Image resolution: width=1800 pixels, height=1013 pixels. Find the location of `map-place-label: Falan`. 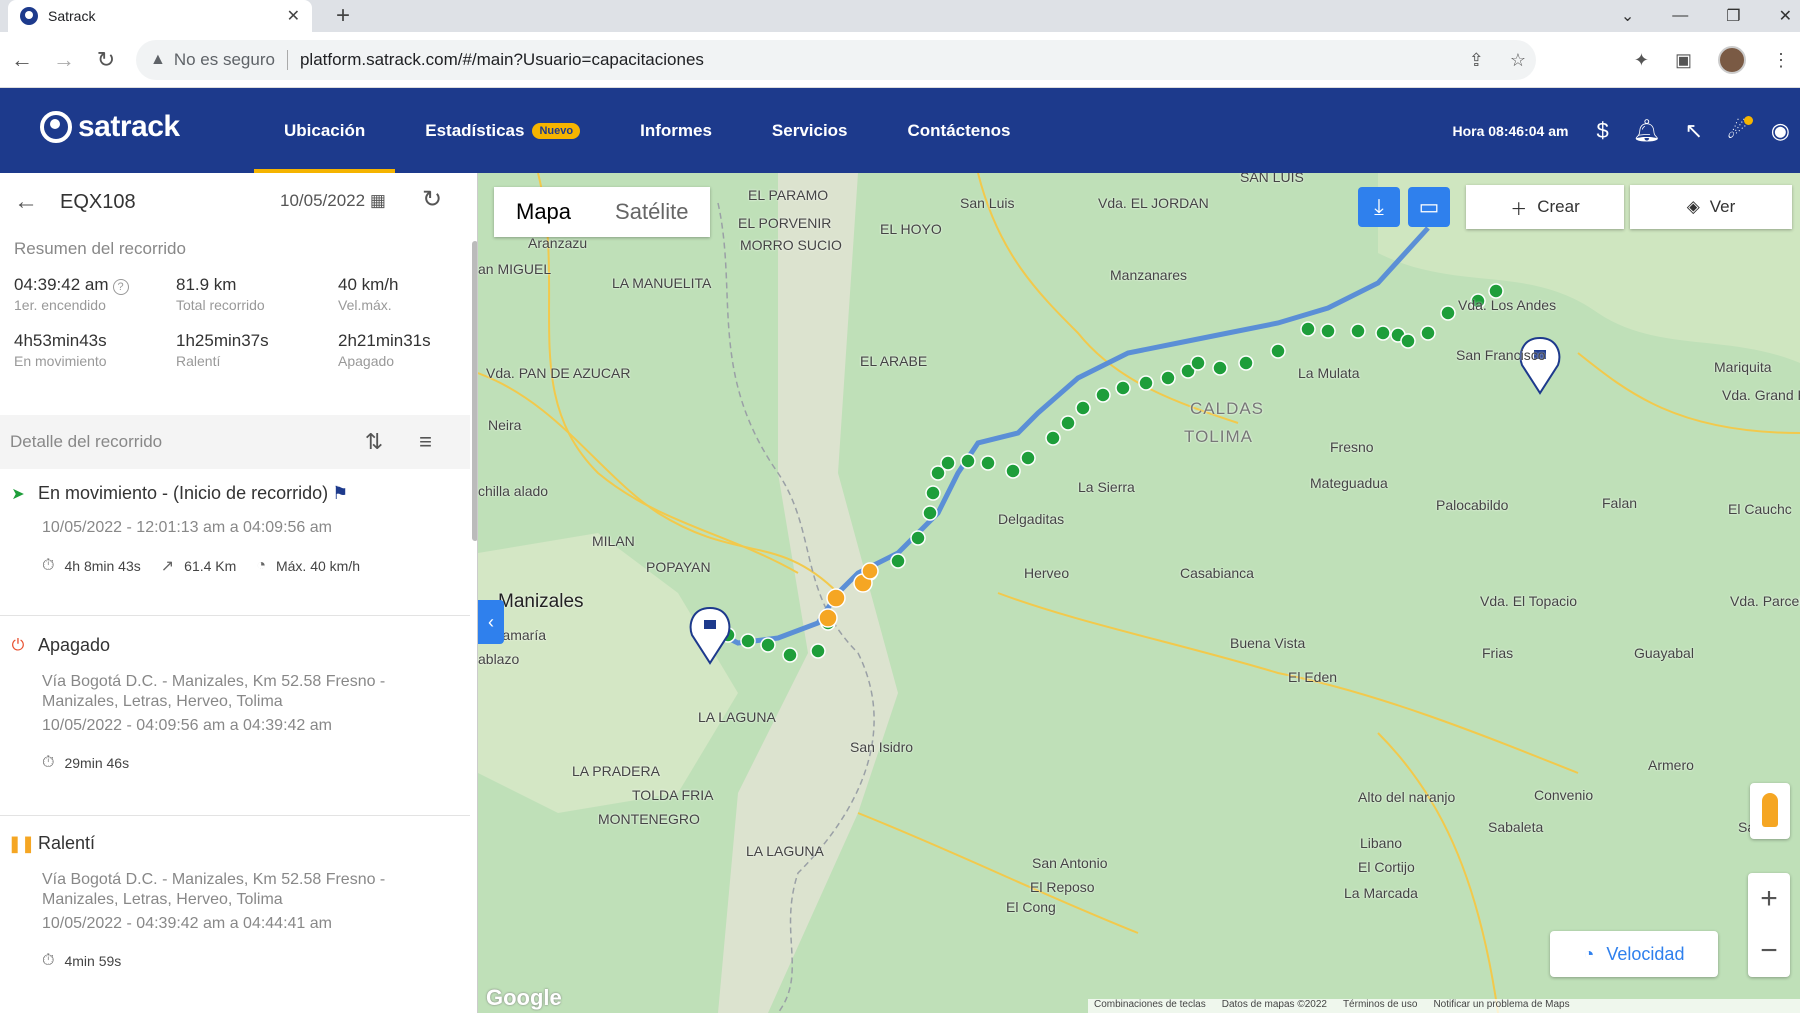

map-place-label: Falan is located at coordinates (1620, 503).